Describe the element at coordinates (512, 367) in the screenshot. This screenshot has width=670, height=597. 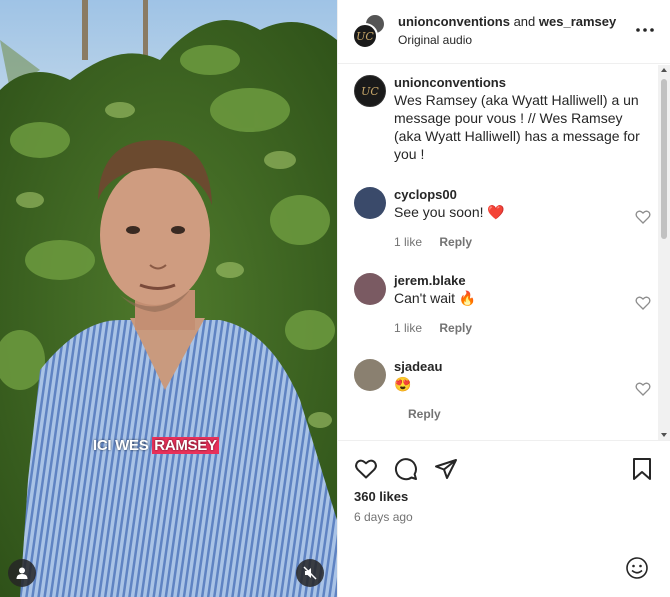
I see `comment-user: sjadeau` at that location.